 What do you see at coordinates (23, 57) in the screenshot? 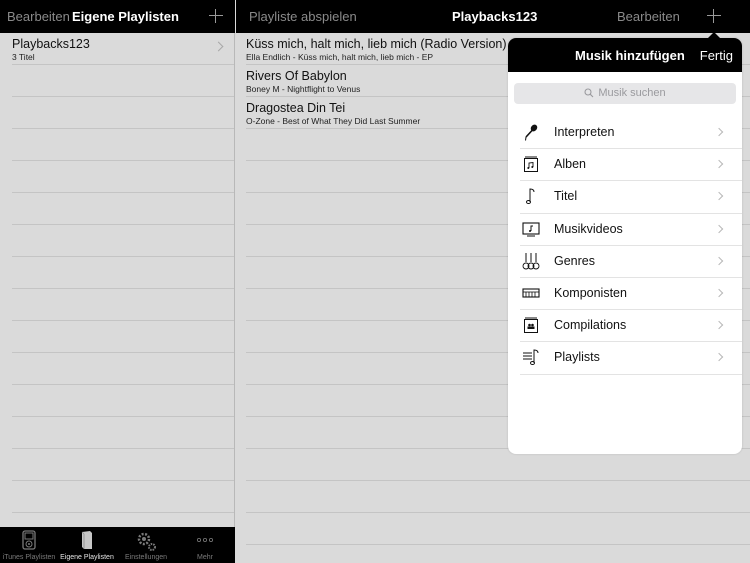
I see `playlist-count: 3 Titel` at bounding box center [23, 57].